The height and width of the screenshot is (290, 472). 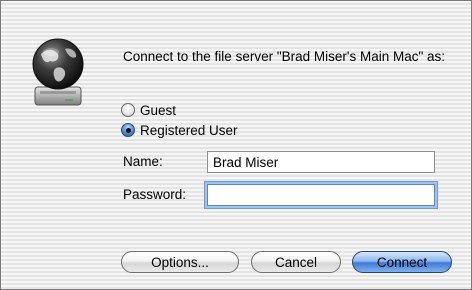 I want to click on name-label: Name:, so click(x=143, y=161).